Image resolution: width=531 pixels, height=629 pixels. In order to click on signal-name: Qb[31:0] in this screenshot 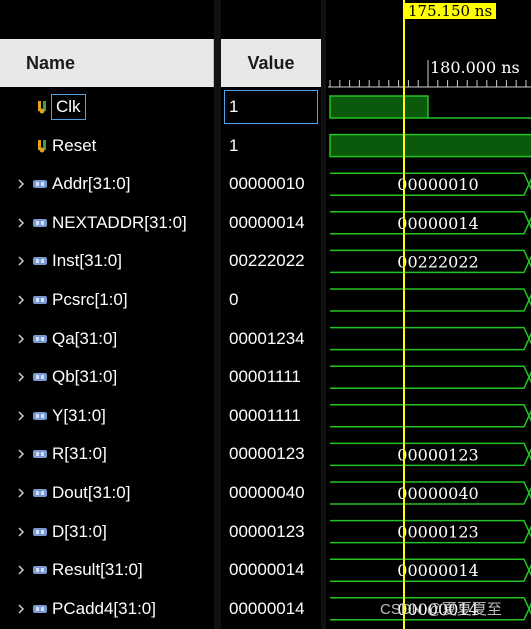, I will do `click(85, 377)`.